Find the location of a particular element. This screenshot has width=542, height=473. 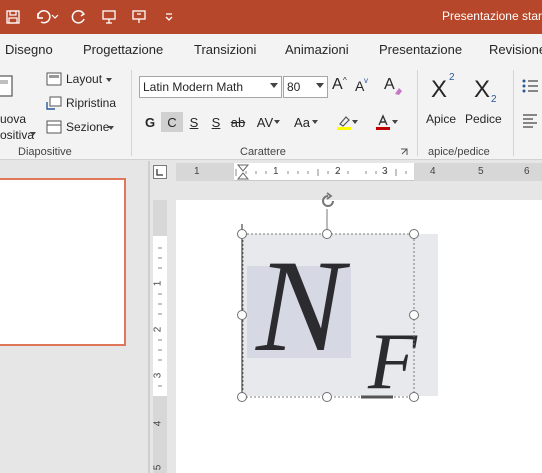

undo-dropdown-icon is located at coordinates (55, 17).